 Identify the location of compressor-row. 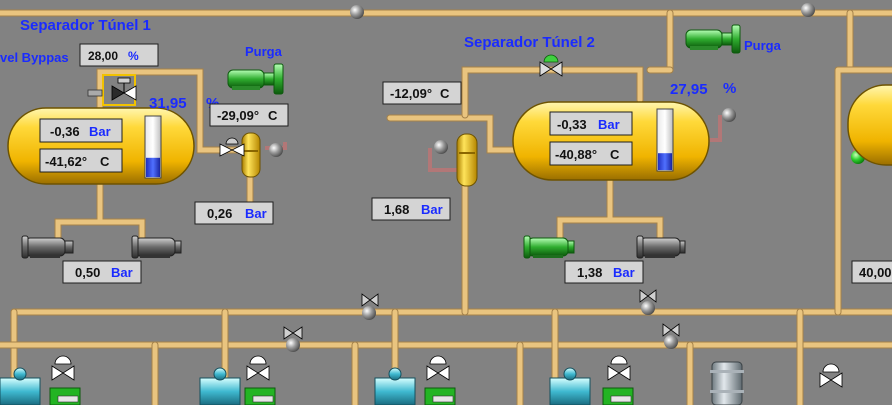
(372, 380).